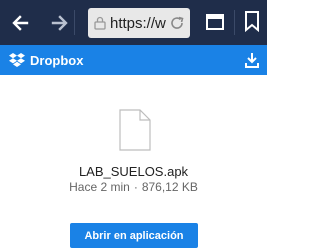  I want to click on file-icon, so click(135, 132).